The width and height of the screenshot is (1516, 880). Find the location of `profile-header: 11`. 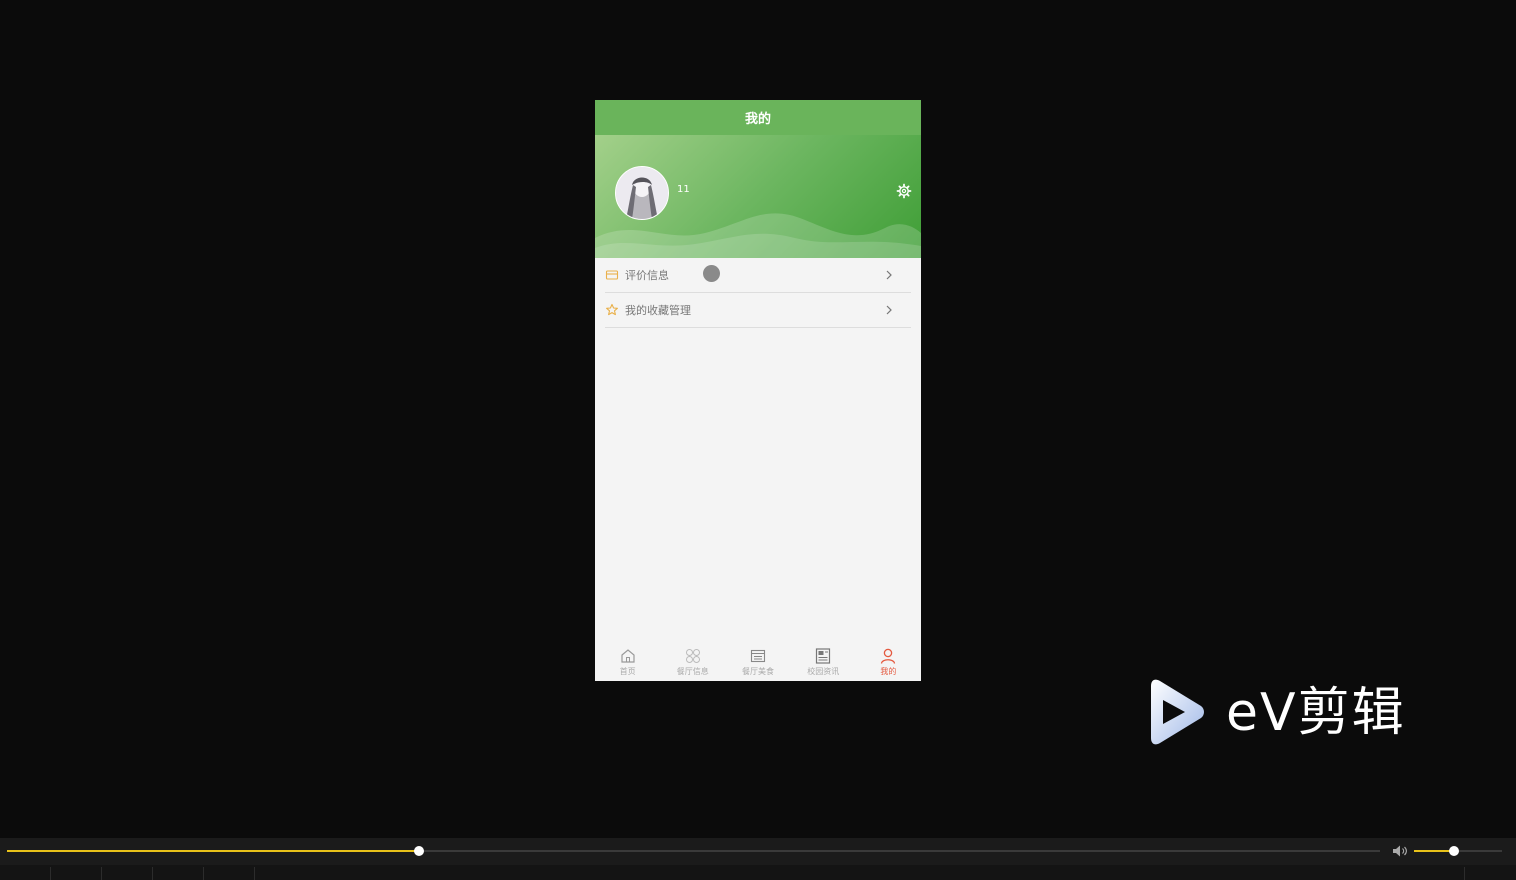

profile-header: 11 is located at coordinates (758, 196).